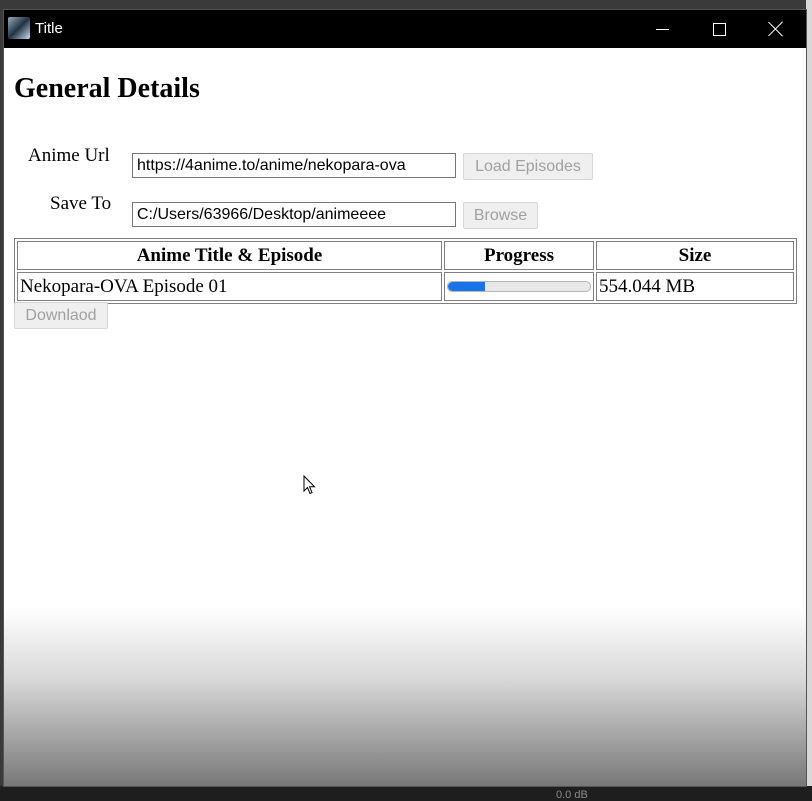 This screenshot has width=812, height=801. I want to click on progress-bar, so click(519, 286).